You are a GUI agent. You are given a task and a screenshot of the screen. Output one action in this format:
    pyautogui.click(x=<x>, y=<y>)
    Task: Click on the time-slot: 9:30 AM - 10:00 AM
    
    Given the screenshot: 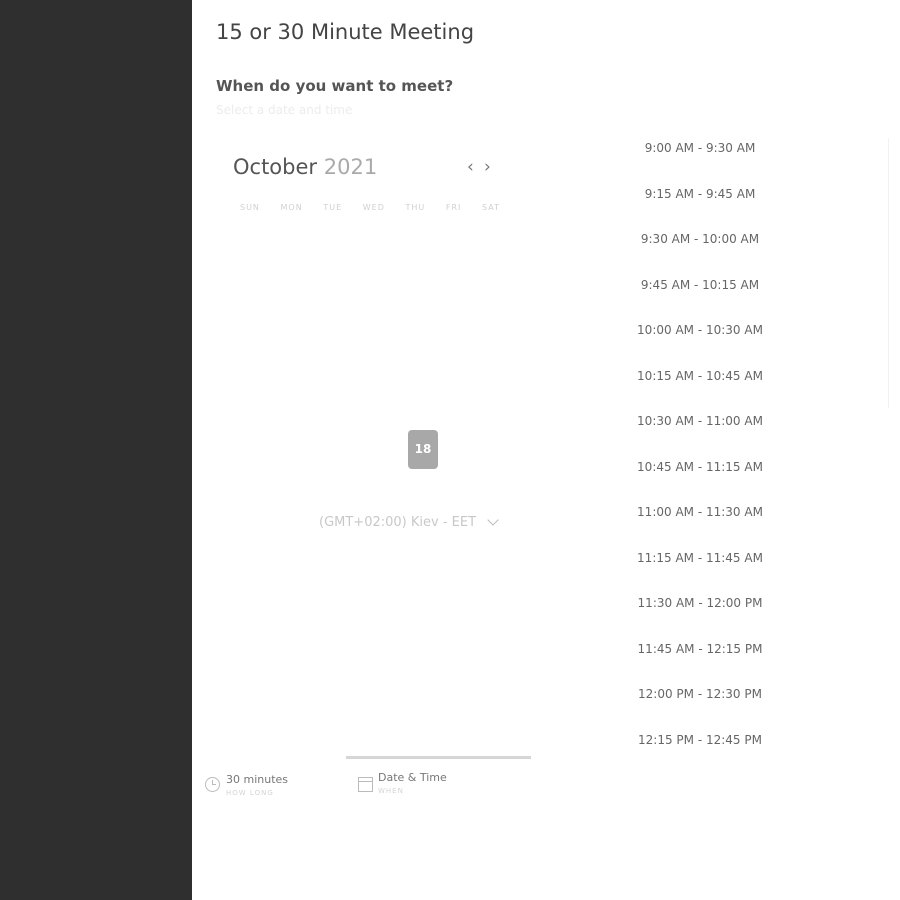 What is the action you would take?
    pyautogui.click(x=700, y=239)
    